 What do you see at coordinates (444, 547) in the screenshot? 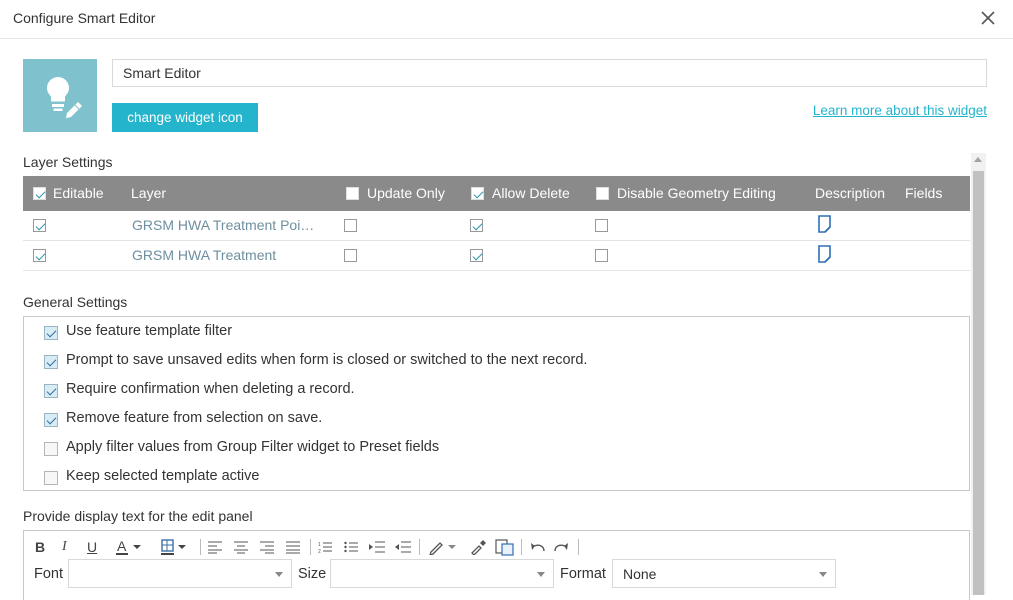
I see `link-dropdown-icon` at bounding box center [444, 547].